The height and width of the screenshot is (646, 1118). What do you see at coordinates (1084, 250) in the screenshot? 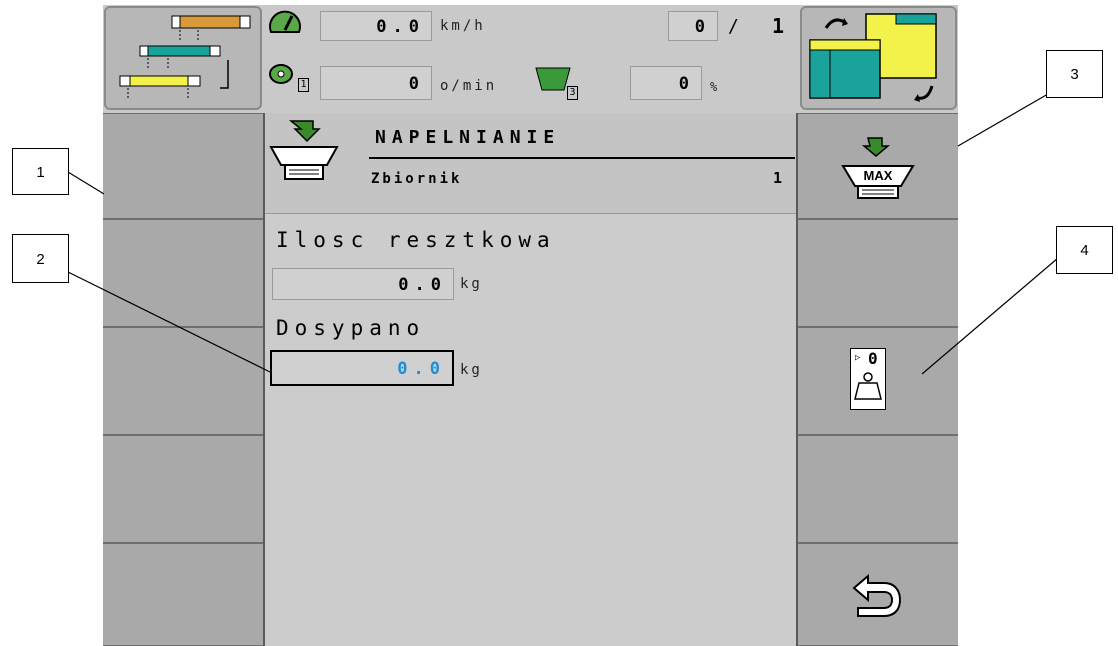
I see `callout-4: 4` at bounding box center [1084, 250].